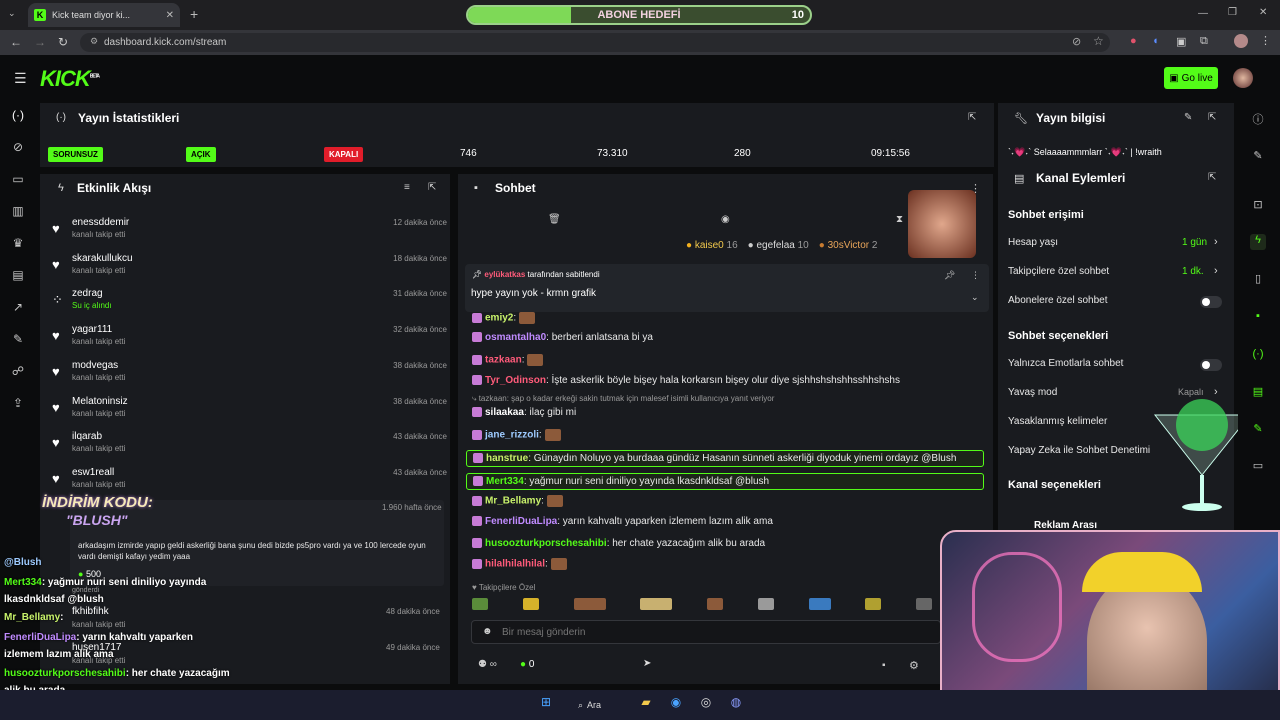  Describe the element at coordinates (1258, 467) in the screenshot. I see `window-icon: ▭` at that location.